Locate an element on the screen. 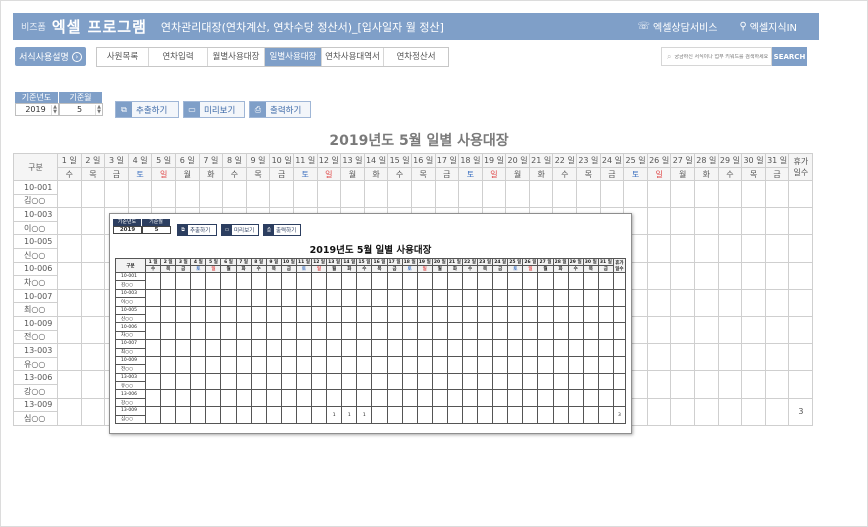 The width and height of the screenshot is (868, 527). print-button: ⎙ 출력하기 is located at coordinates (280, 109).